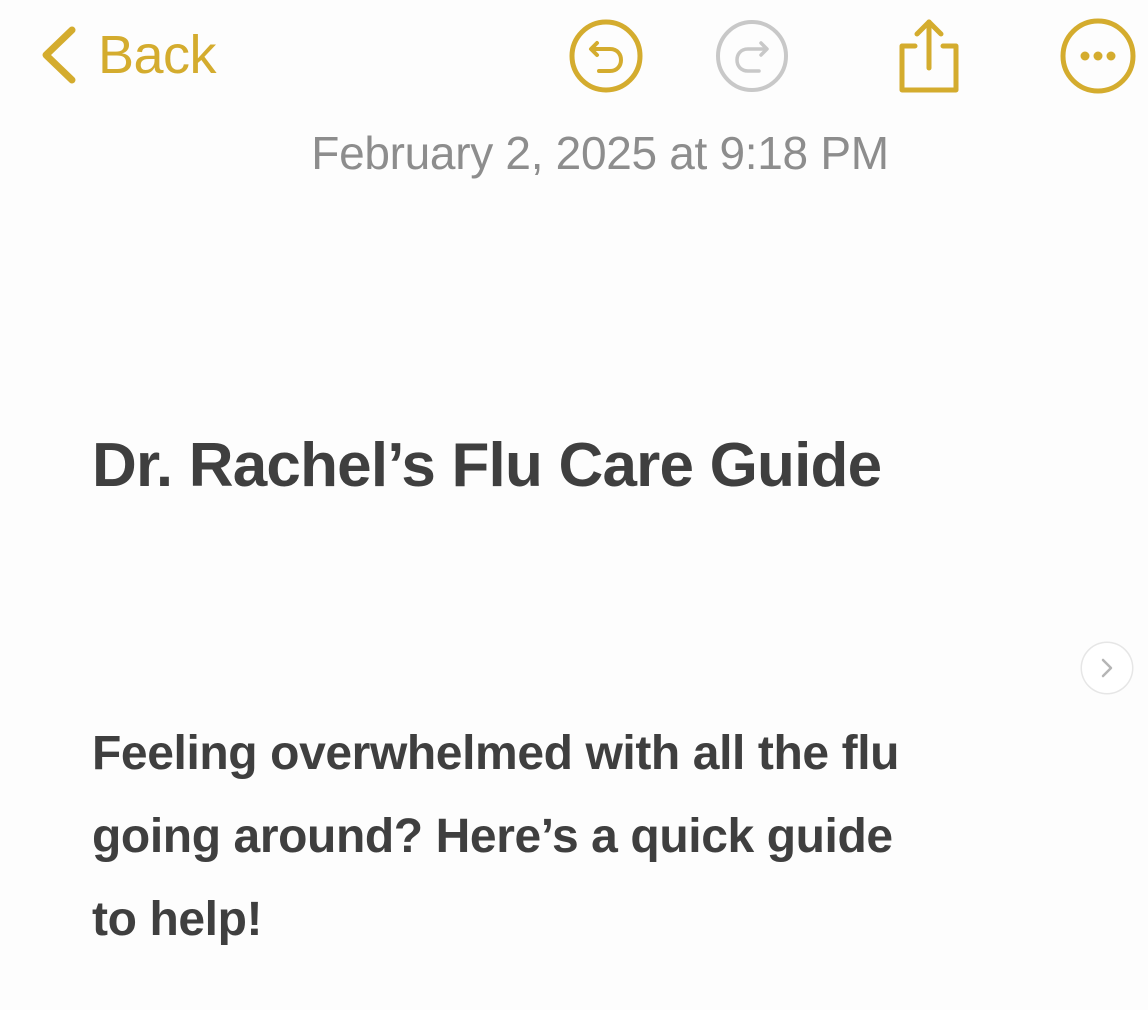  I want to click on toolbar: Back, so click(574, 55).